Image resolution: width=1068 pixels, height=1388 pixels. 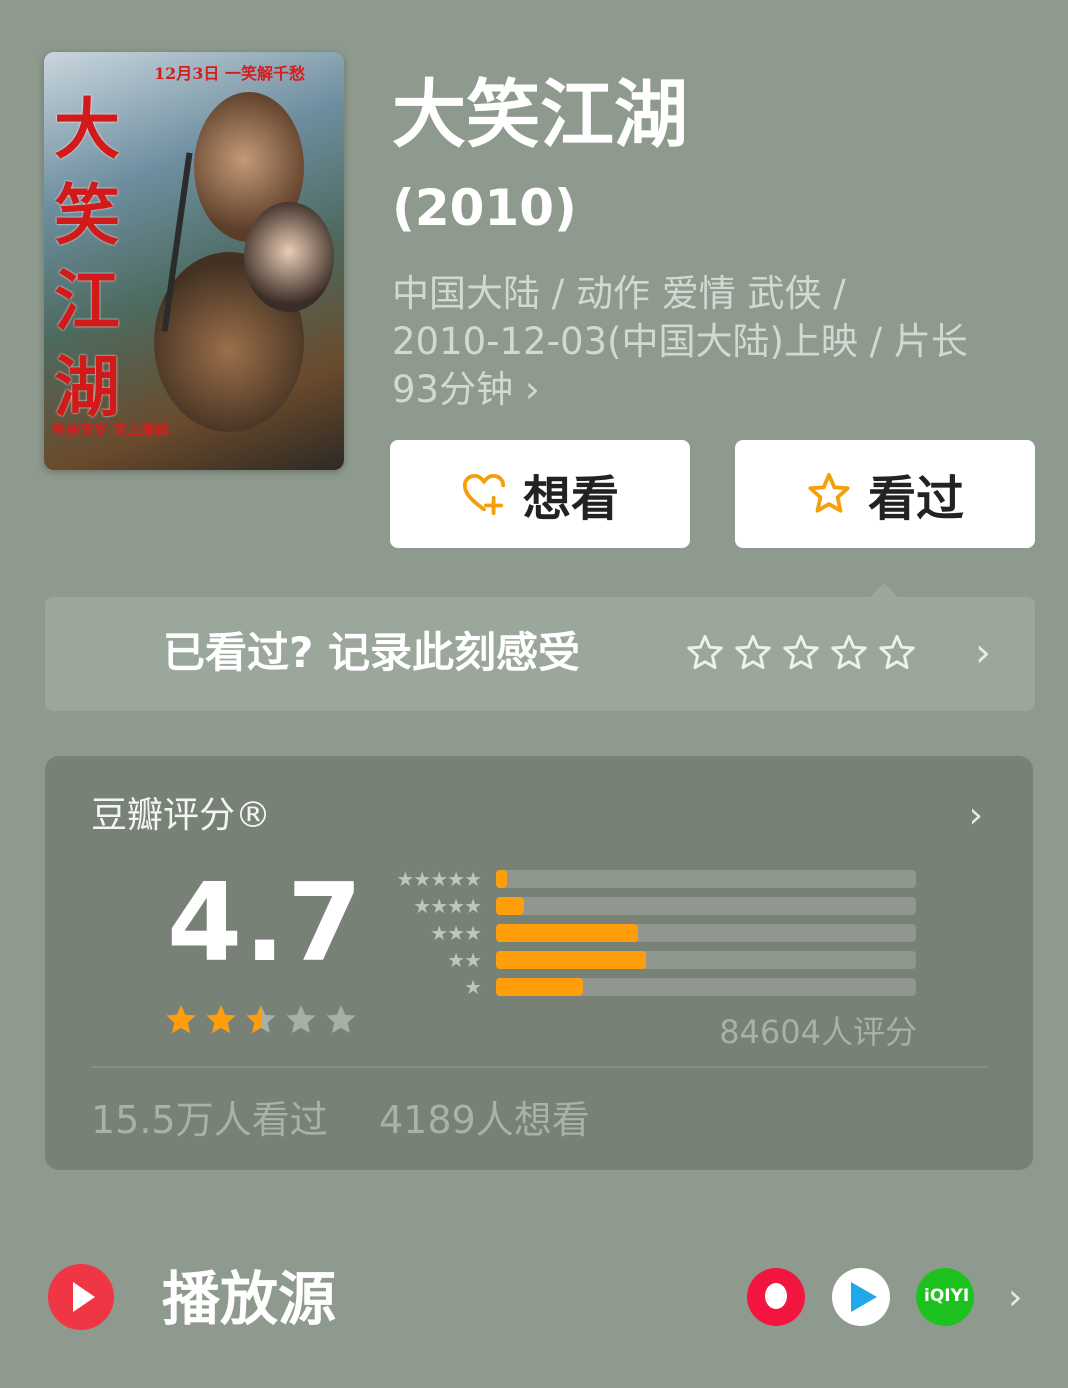 I want to click on rating-heading: 豆瓣评分®, so click(x=181, y=815).